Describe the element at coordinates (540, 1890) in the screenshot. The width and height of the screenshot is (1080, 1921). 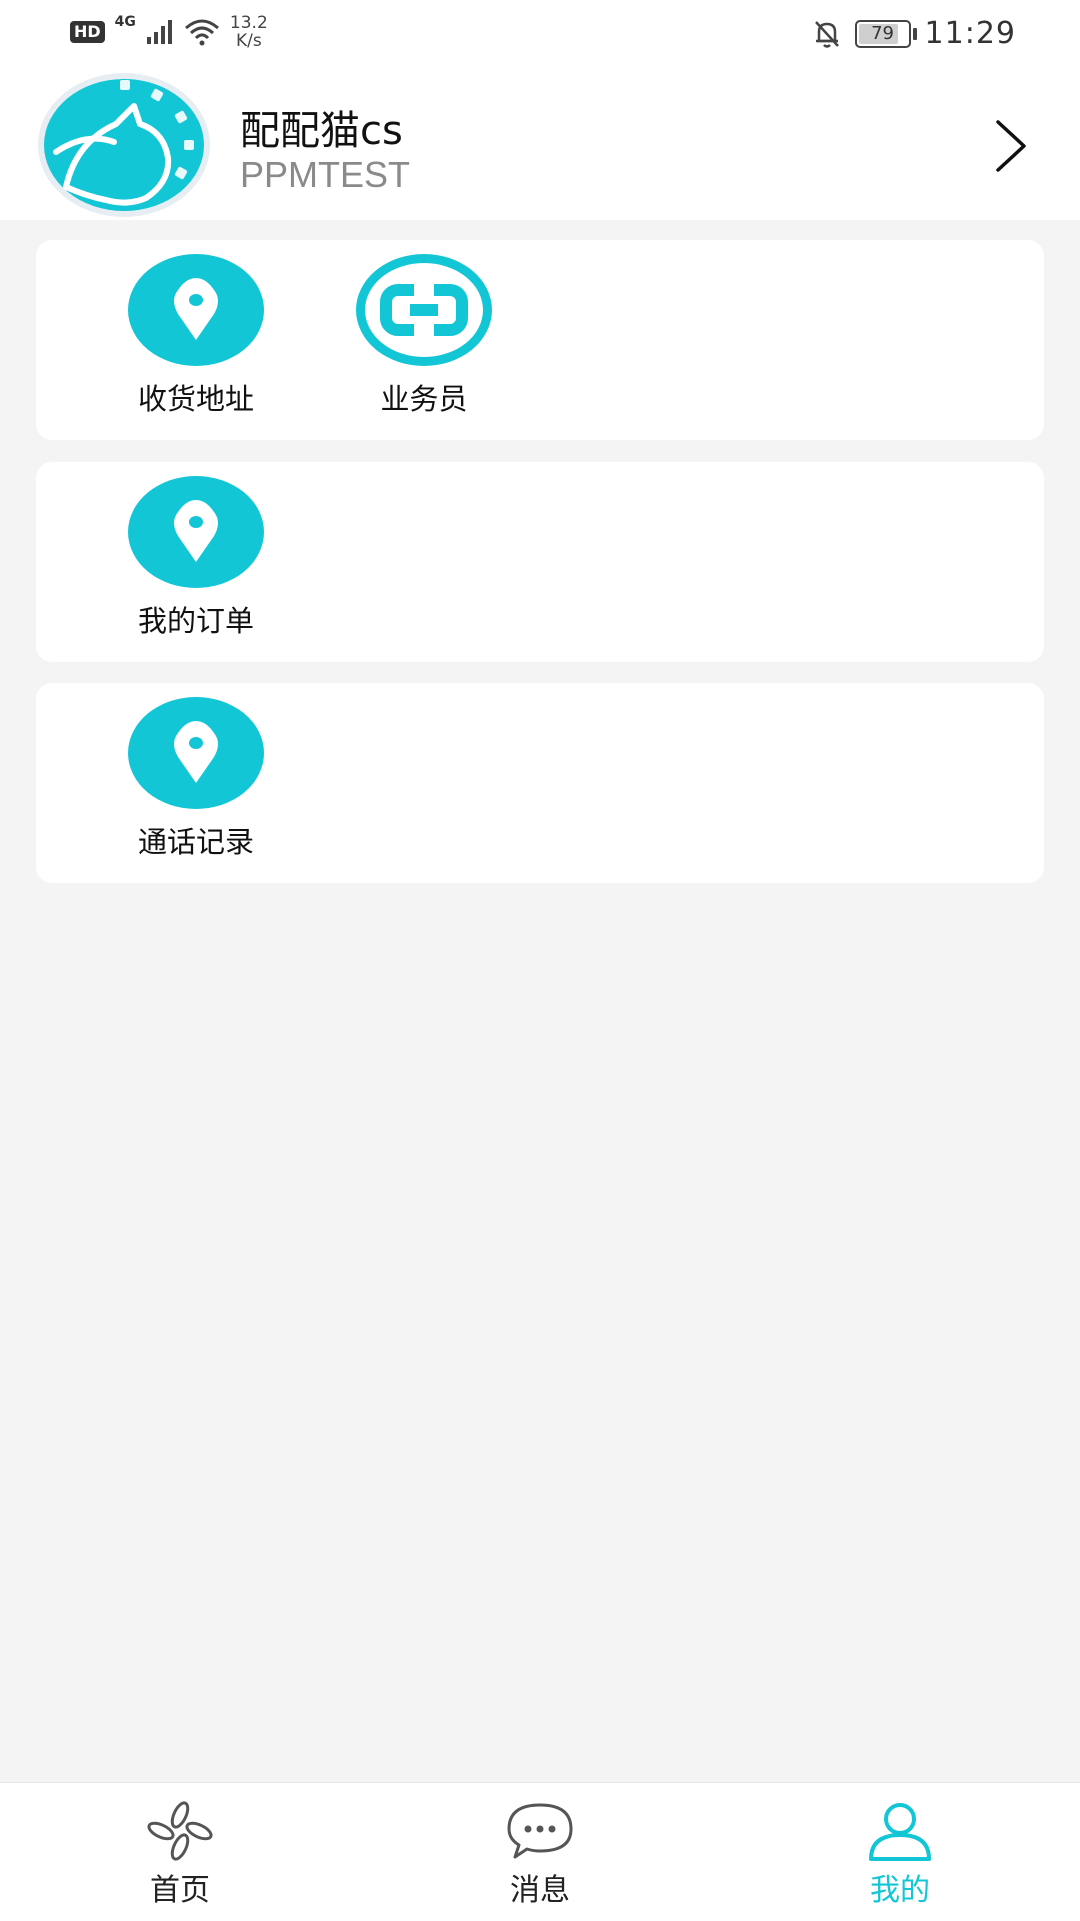
I see `nav-label: 消息` at that location.